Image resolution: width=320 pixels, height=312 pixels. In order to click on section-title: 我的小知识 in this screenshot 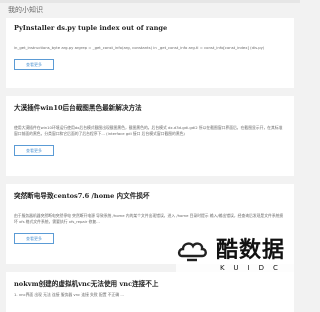, I will do `click(25, 10)`.